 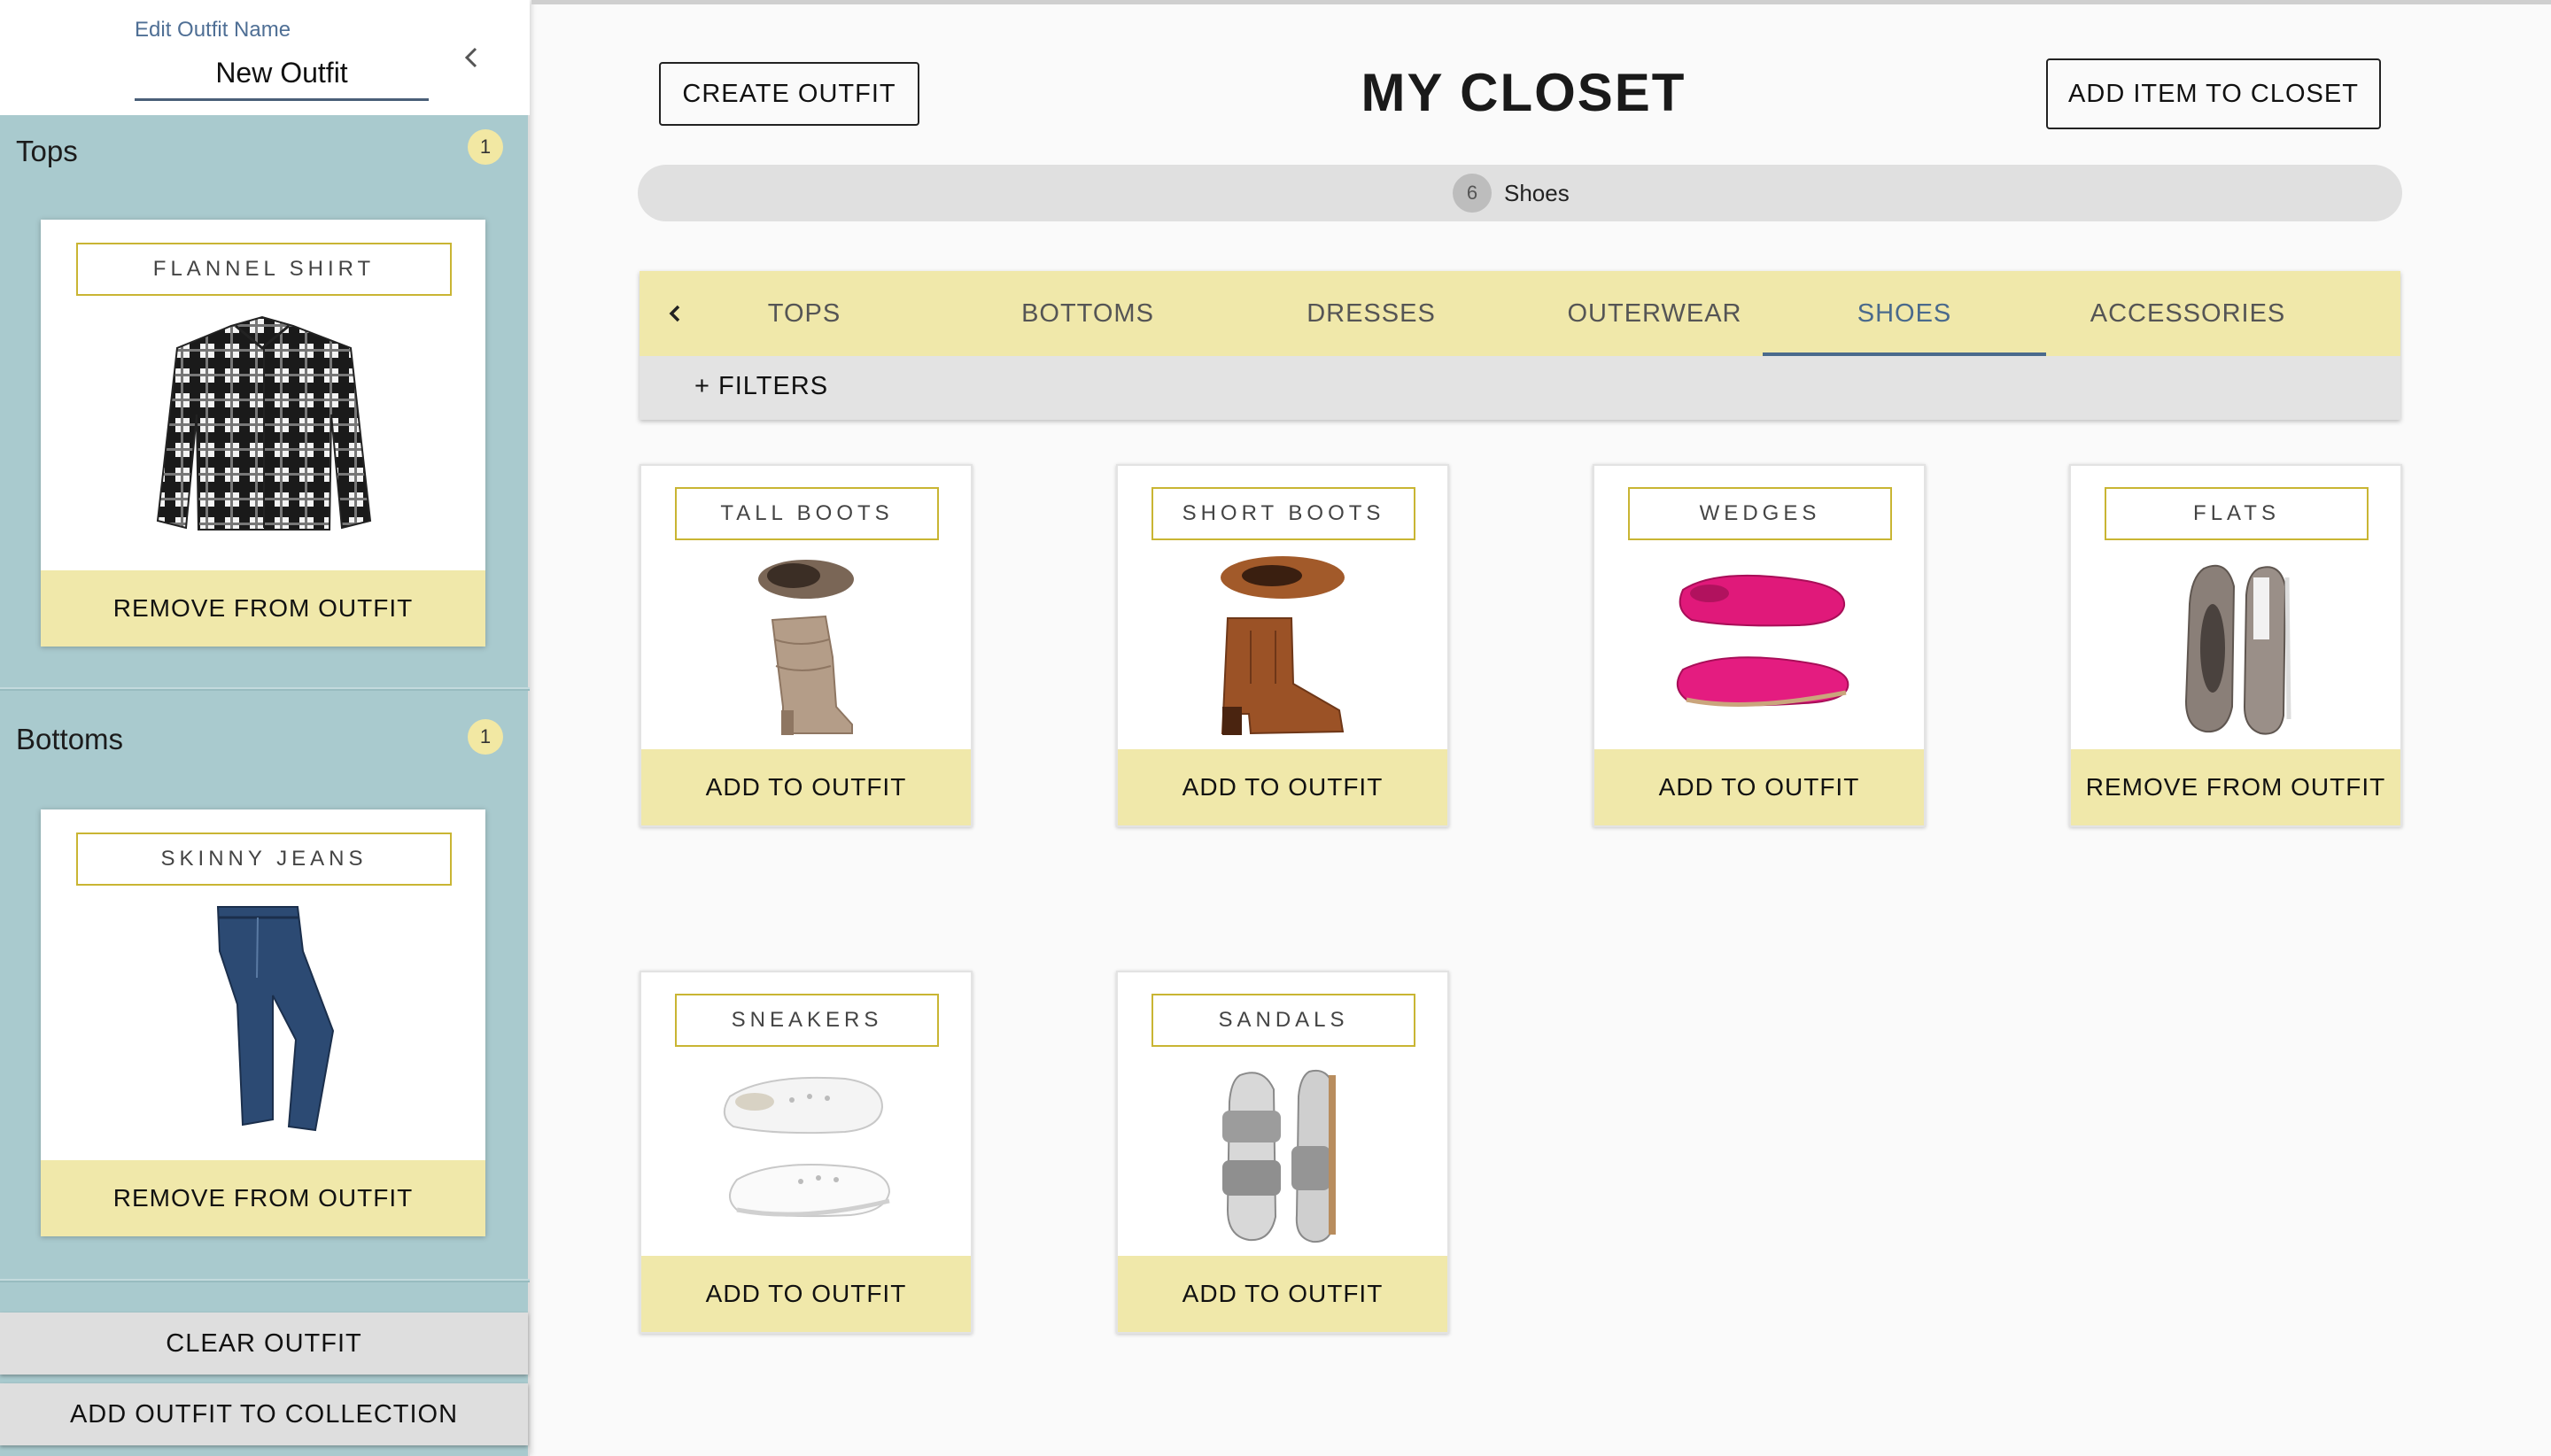 I want to click on flannel-shirt-image, so click(x=264, y=423).